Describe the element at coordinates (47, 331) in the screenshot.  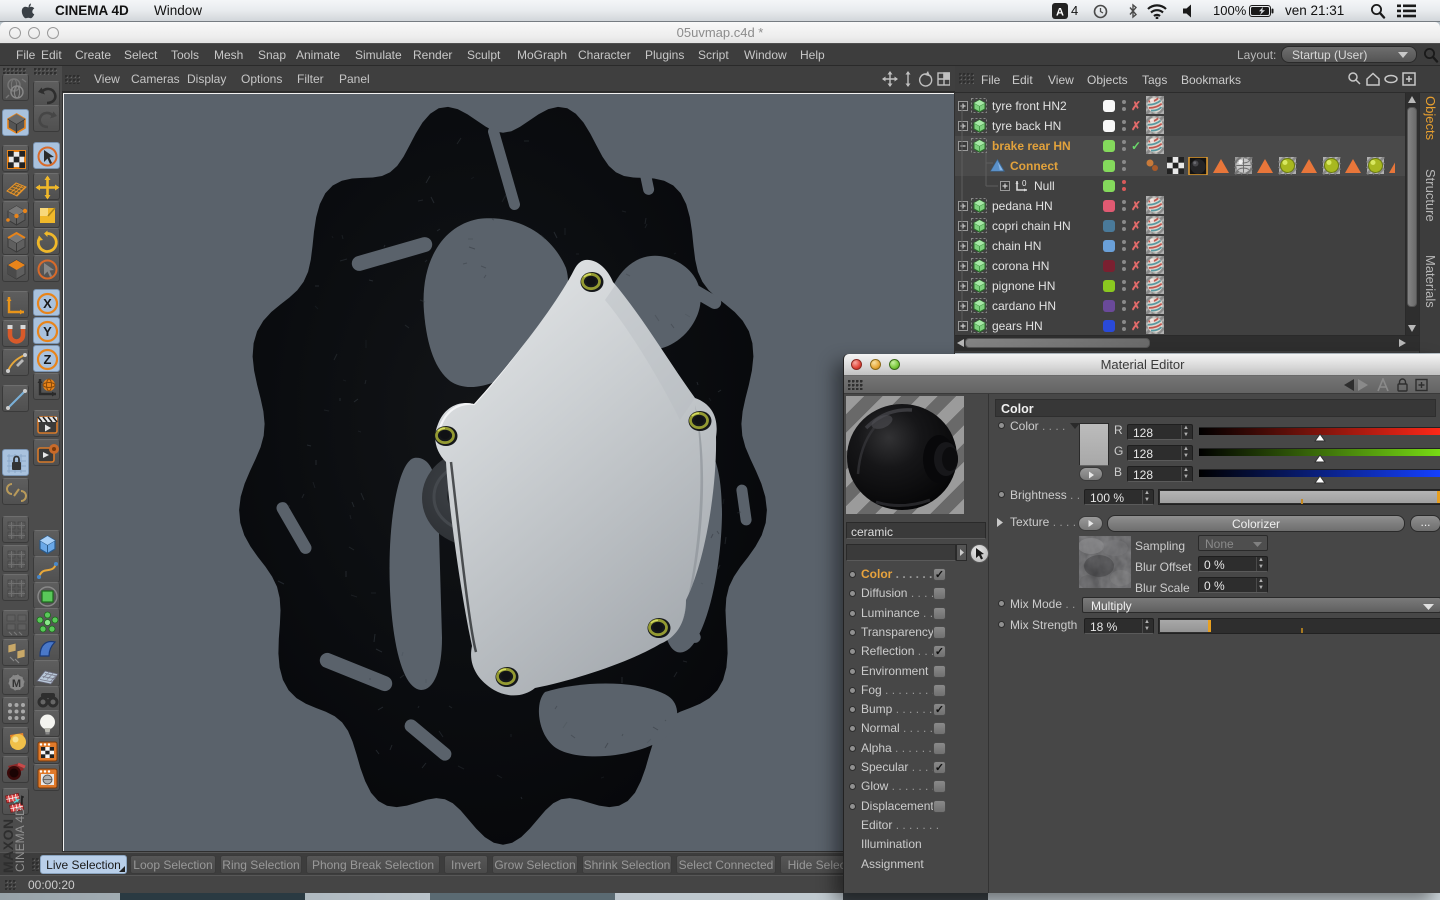
I see `svg-text: Y` at that location.